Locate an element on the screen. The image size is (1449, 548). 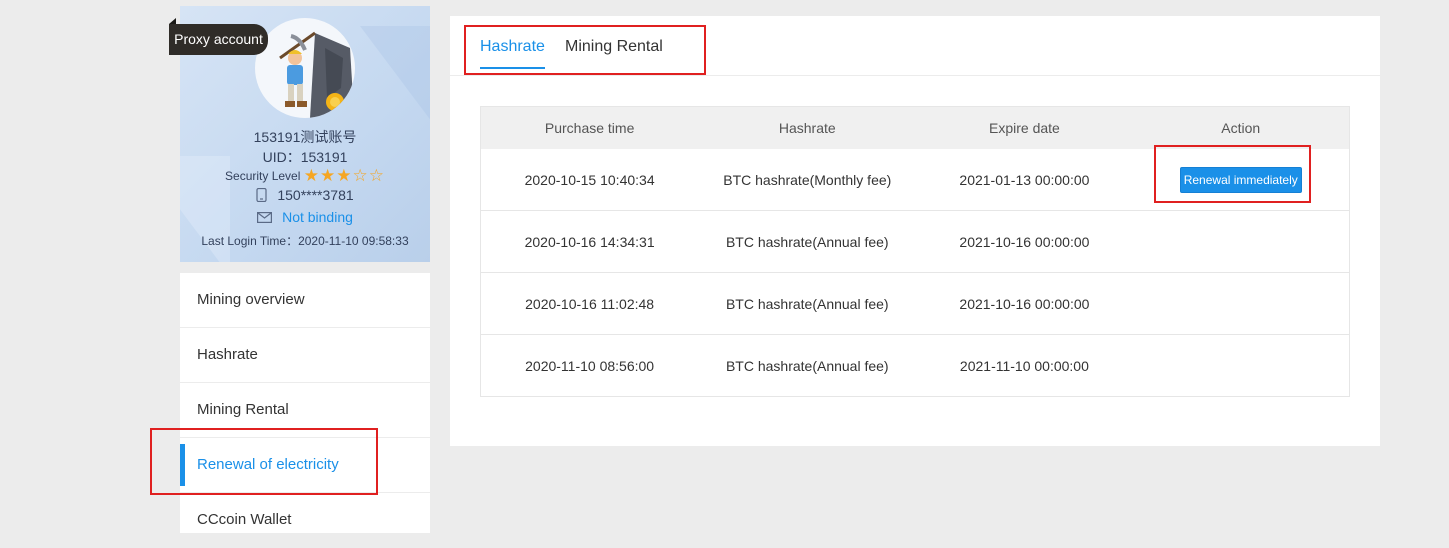
security-stars: ★★★☆☆ is located at coordinates (344, 175).